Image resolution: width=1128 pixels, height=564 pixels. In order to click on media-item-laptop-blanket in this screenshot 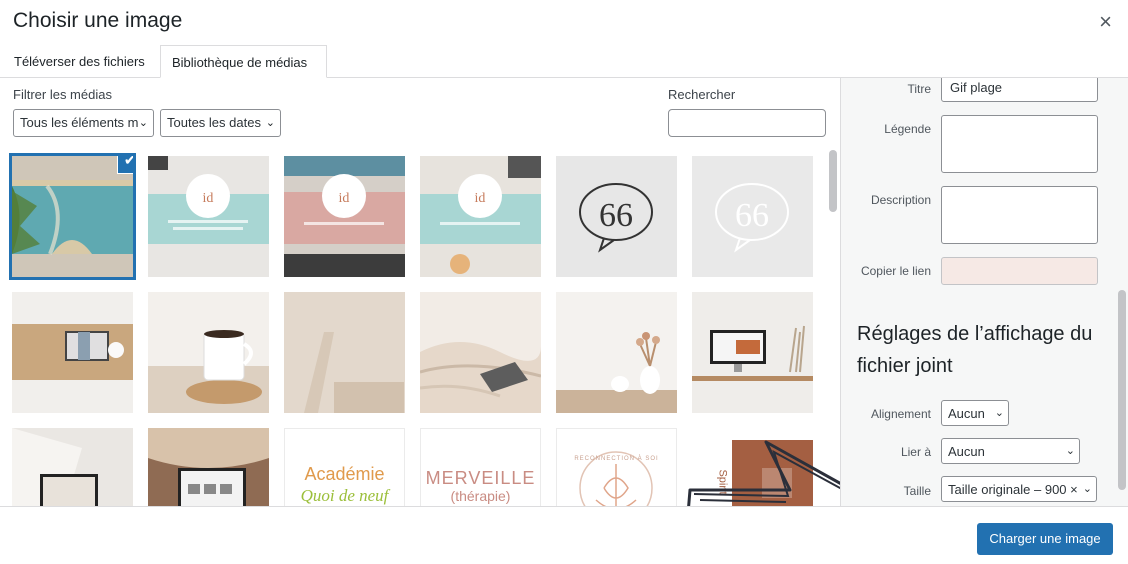, I will do `click(208, 467)`.